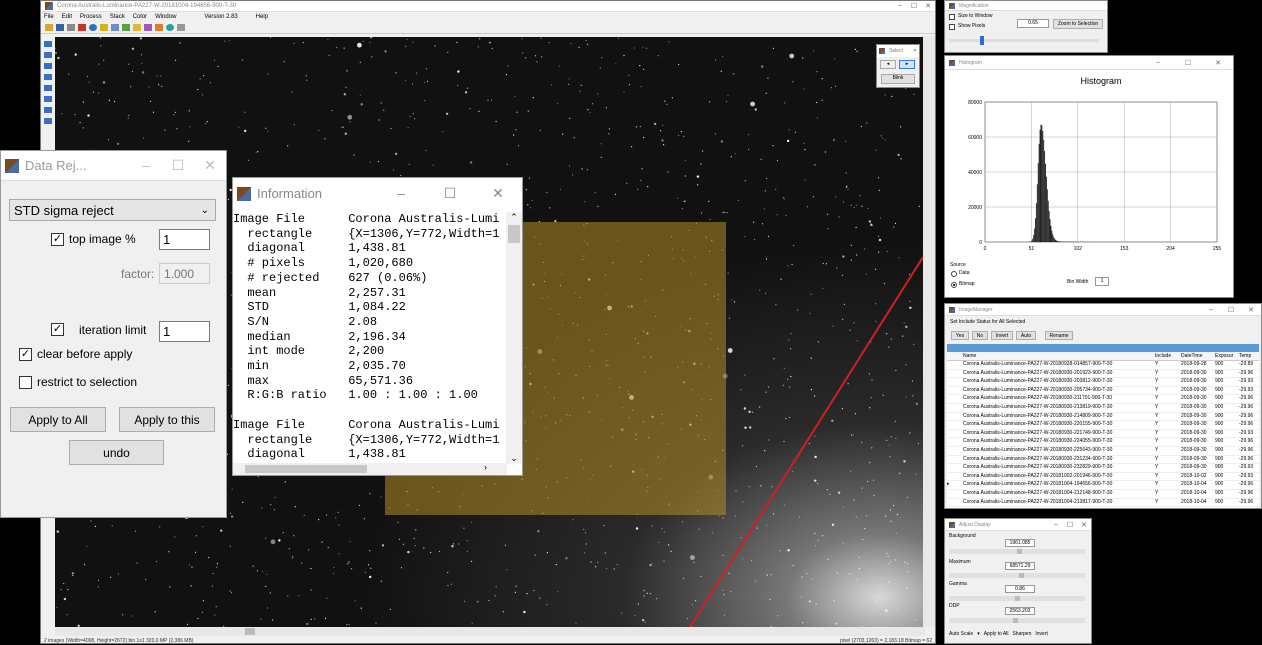 The width and height of the screenshot is (1262, 645). What do you see at coordinates (165, 17) in the screenshot?
I see `menu-window: Window` at bounding box center [165, 17].